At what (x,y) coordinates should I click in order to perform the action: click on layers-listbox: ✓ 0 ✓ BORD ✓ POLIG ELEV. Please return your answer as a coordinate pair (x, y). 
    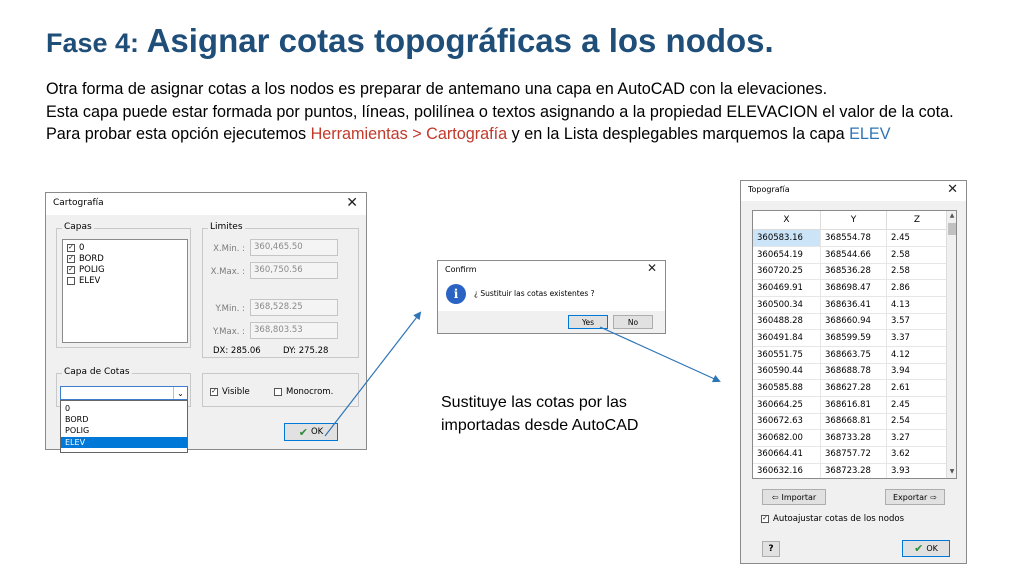
    Looking at the image, I should click on (125, 291).